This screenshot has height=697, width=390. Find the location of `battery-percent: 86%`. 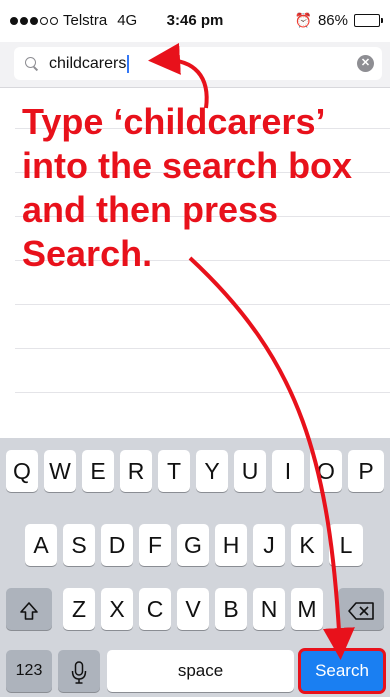

battery-percent: 86% is located at coordinates (332, 20).